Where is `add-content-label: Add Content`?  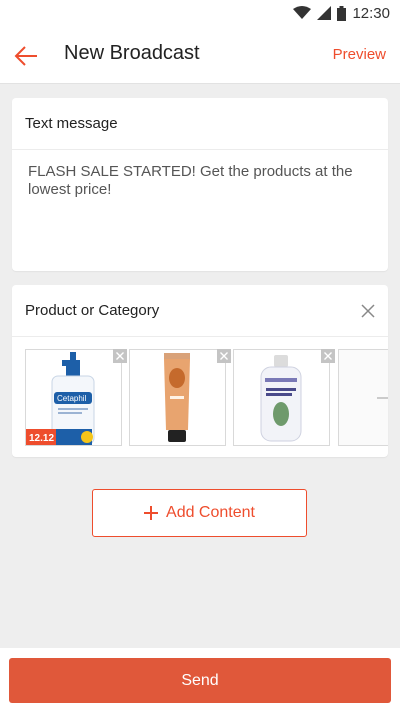
add-content-label: Add Content is located at coordinates (210, 512).